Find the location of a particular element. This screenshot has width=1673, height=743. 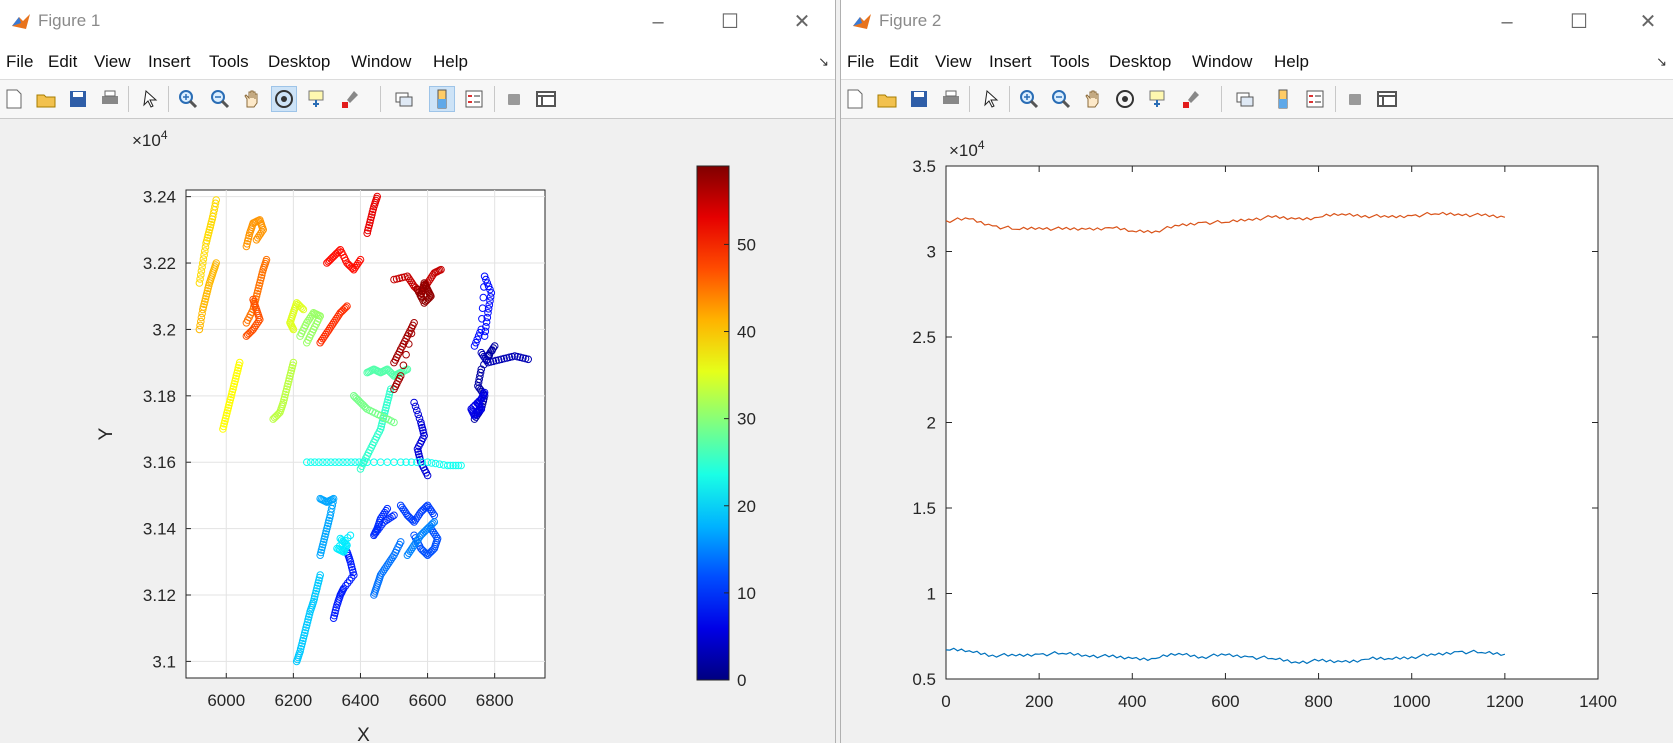

x-tick-label: 6600 is located at coordinates (428, 700).